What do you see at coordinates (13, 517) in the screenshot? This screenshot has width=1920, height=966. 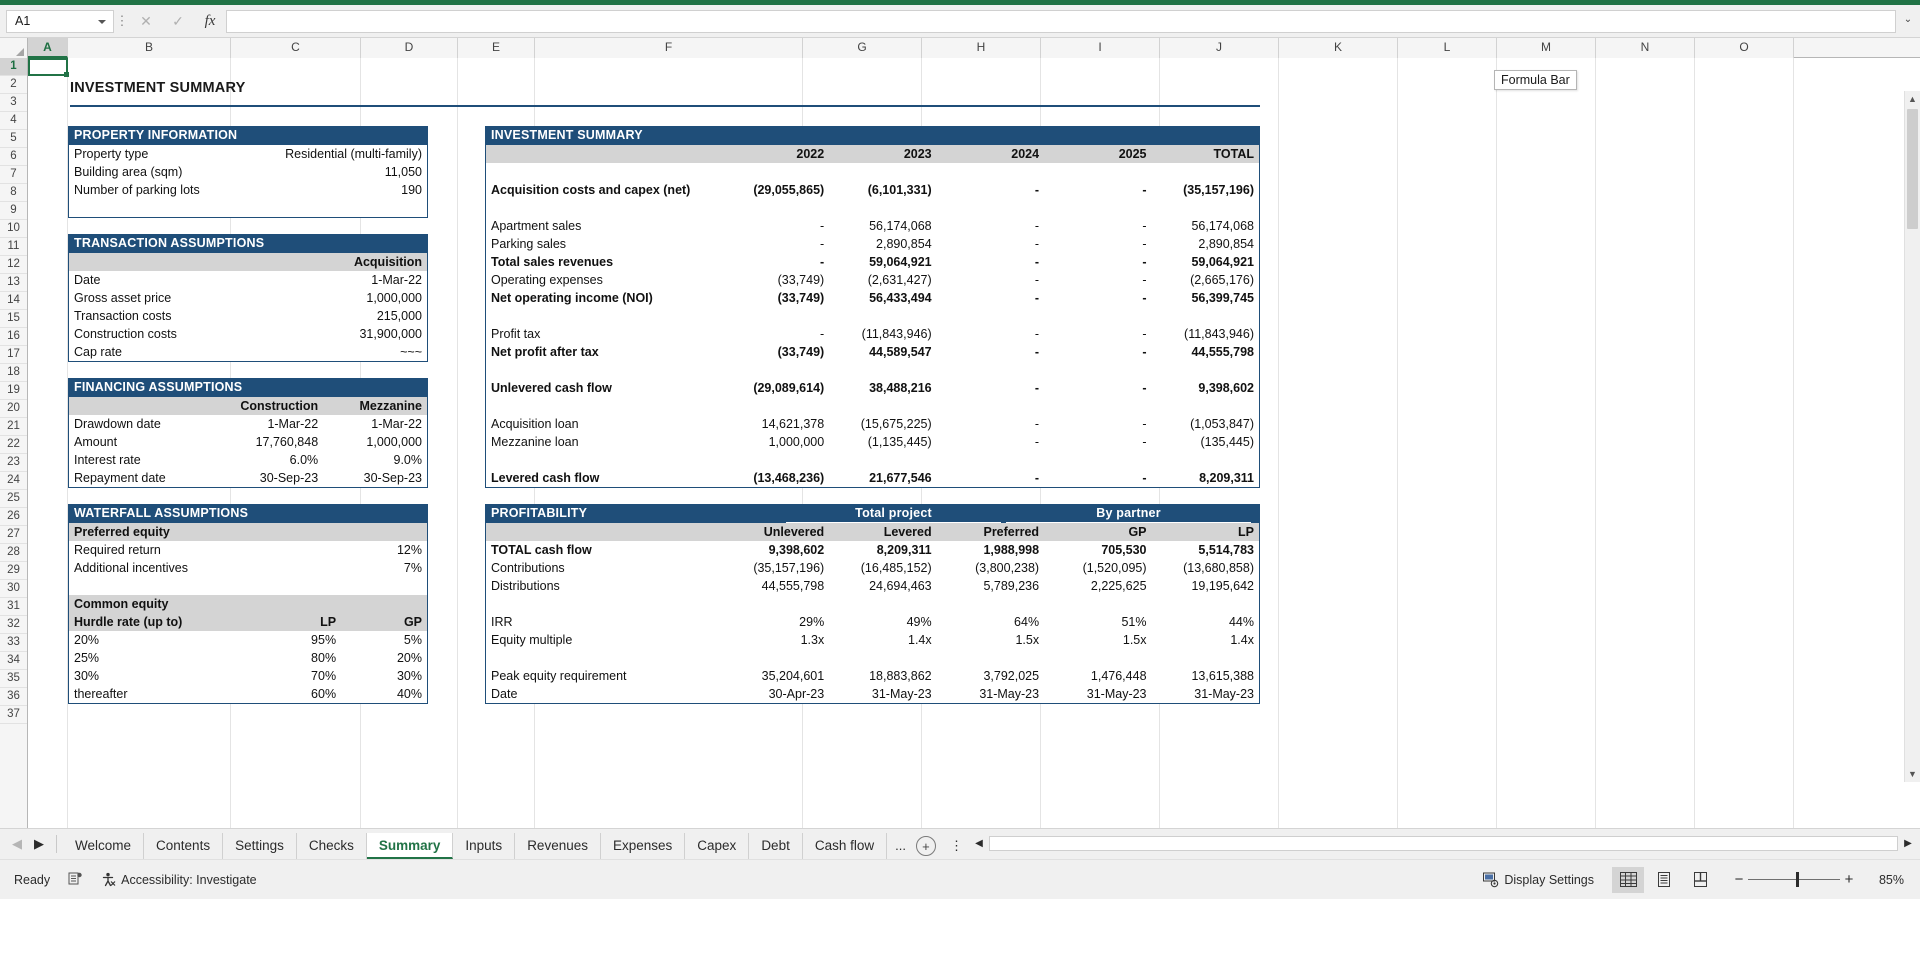 I see `row-header-26: 26` at bounding box center [13, 517].